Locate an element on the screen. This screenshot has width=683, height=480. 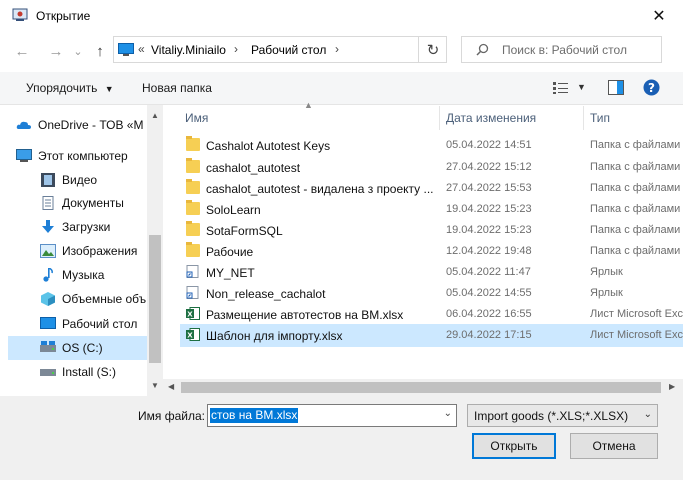
column-header-name: Имя is located at coordinates (196, 118).